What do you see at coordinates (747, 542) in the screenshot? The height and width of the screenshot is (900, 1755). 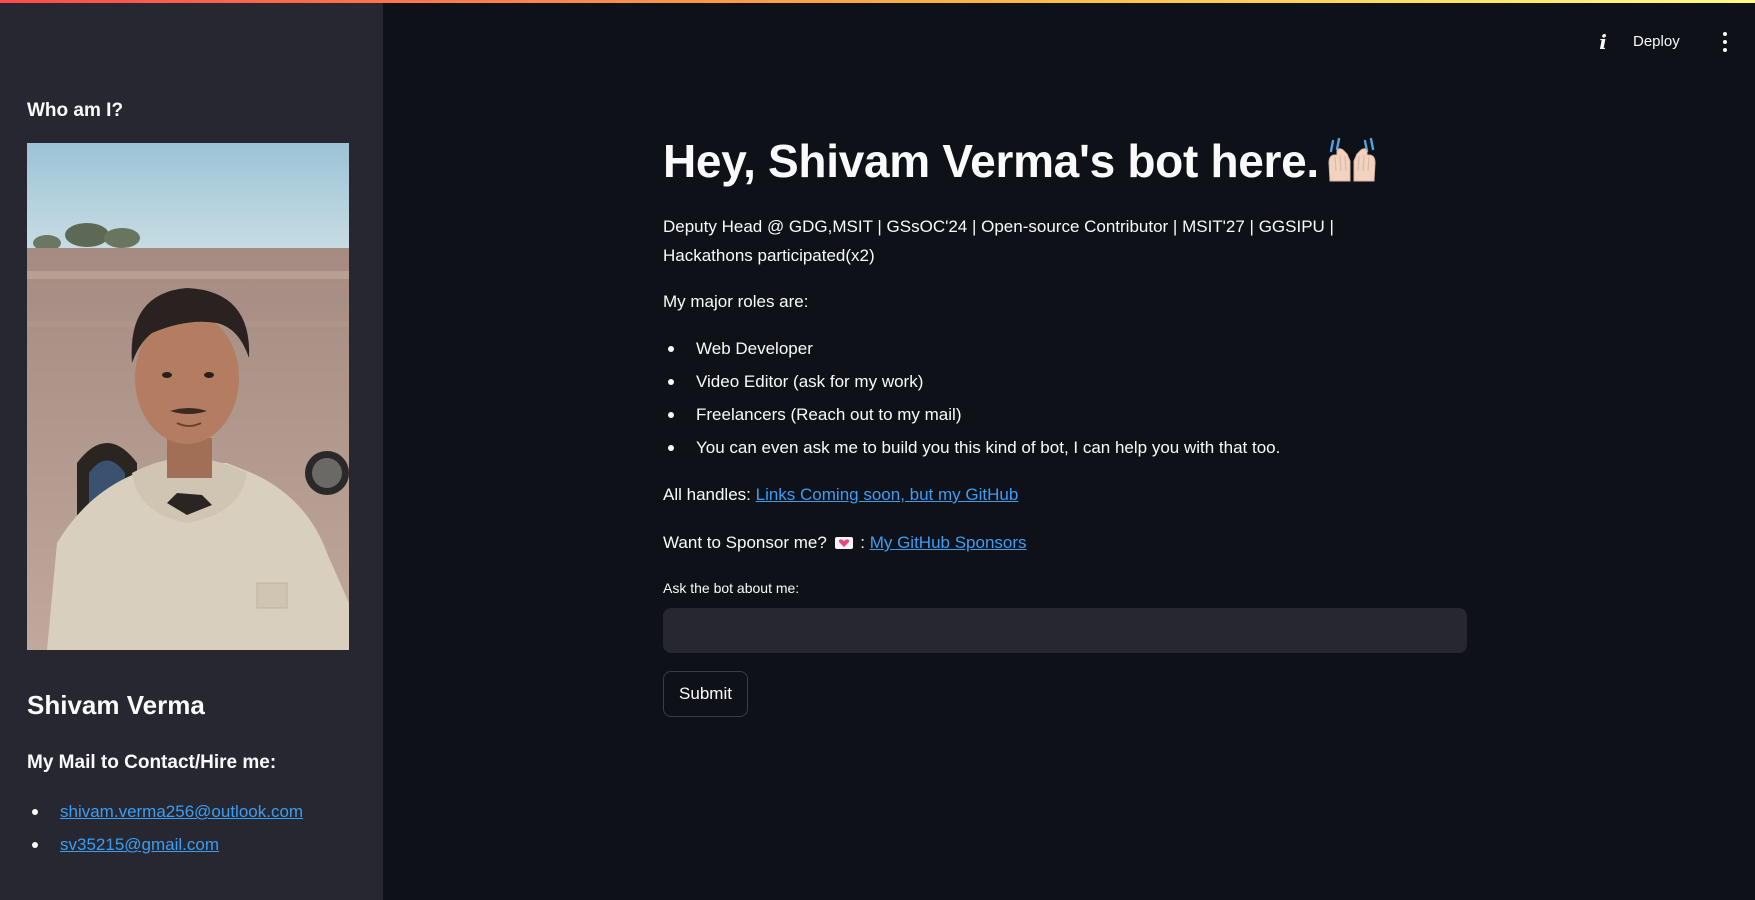 I see `sponsor-label: Want to Sponsor me?` at bounding box center [747, 542].